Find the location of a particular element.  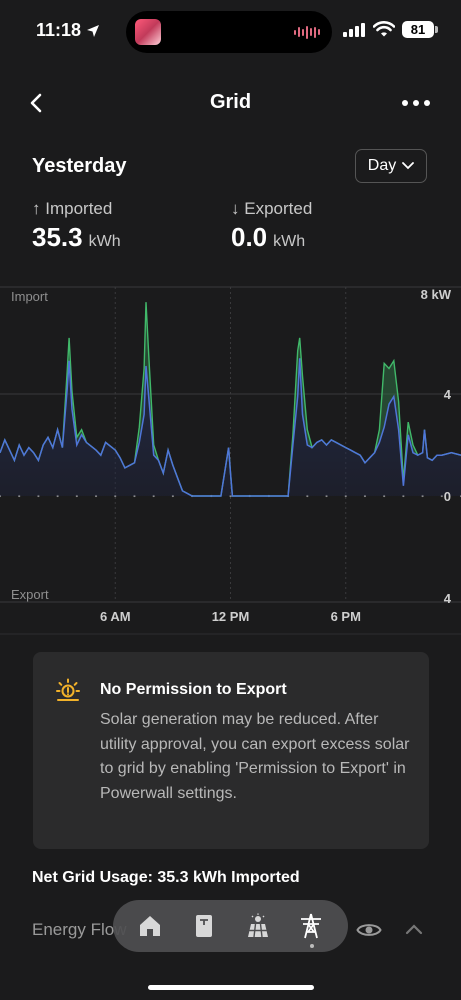

home-icon is located at coordinates (150, 926).